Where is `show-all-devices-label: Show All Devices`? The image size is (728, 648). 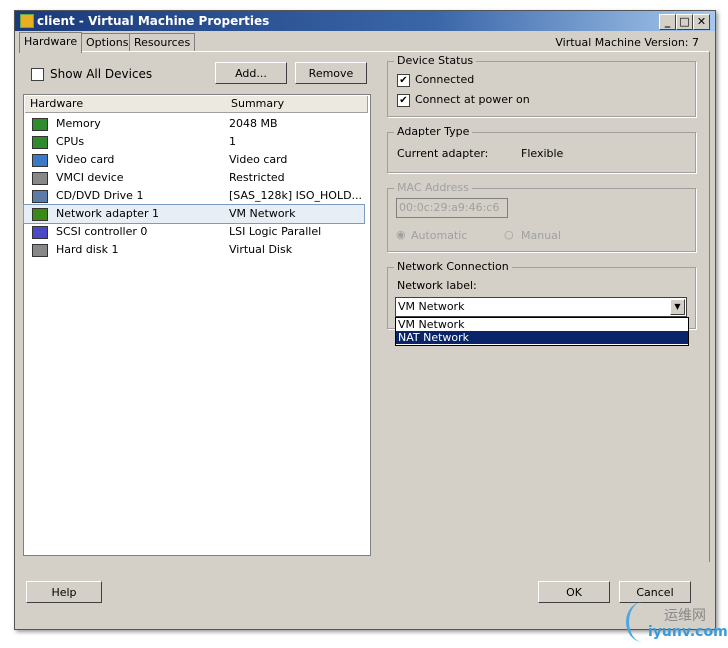 show-all-devices-label: Show All Devices is located at coordinates (101, 74).